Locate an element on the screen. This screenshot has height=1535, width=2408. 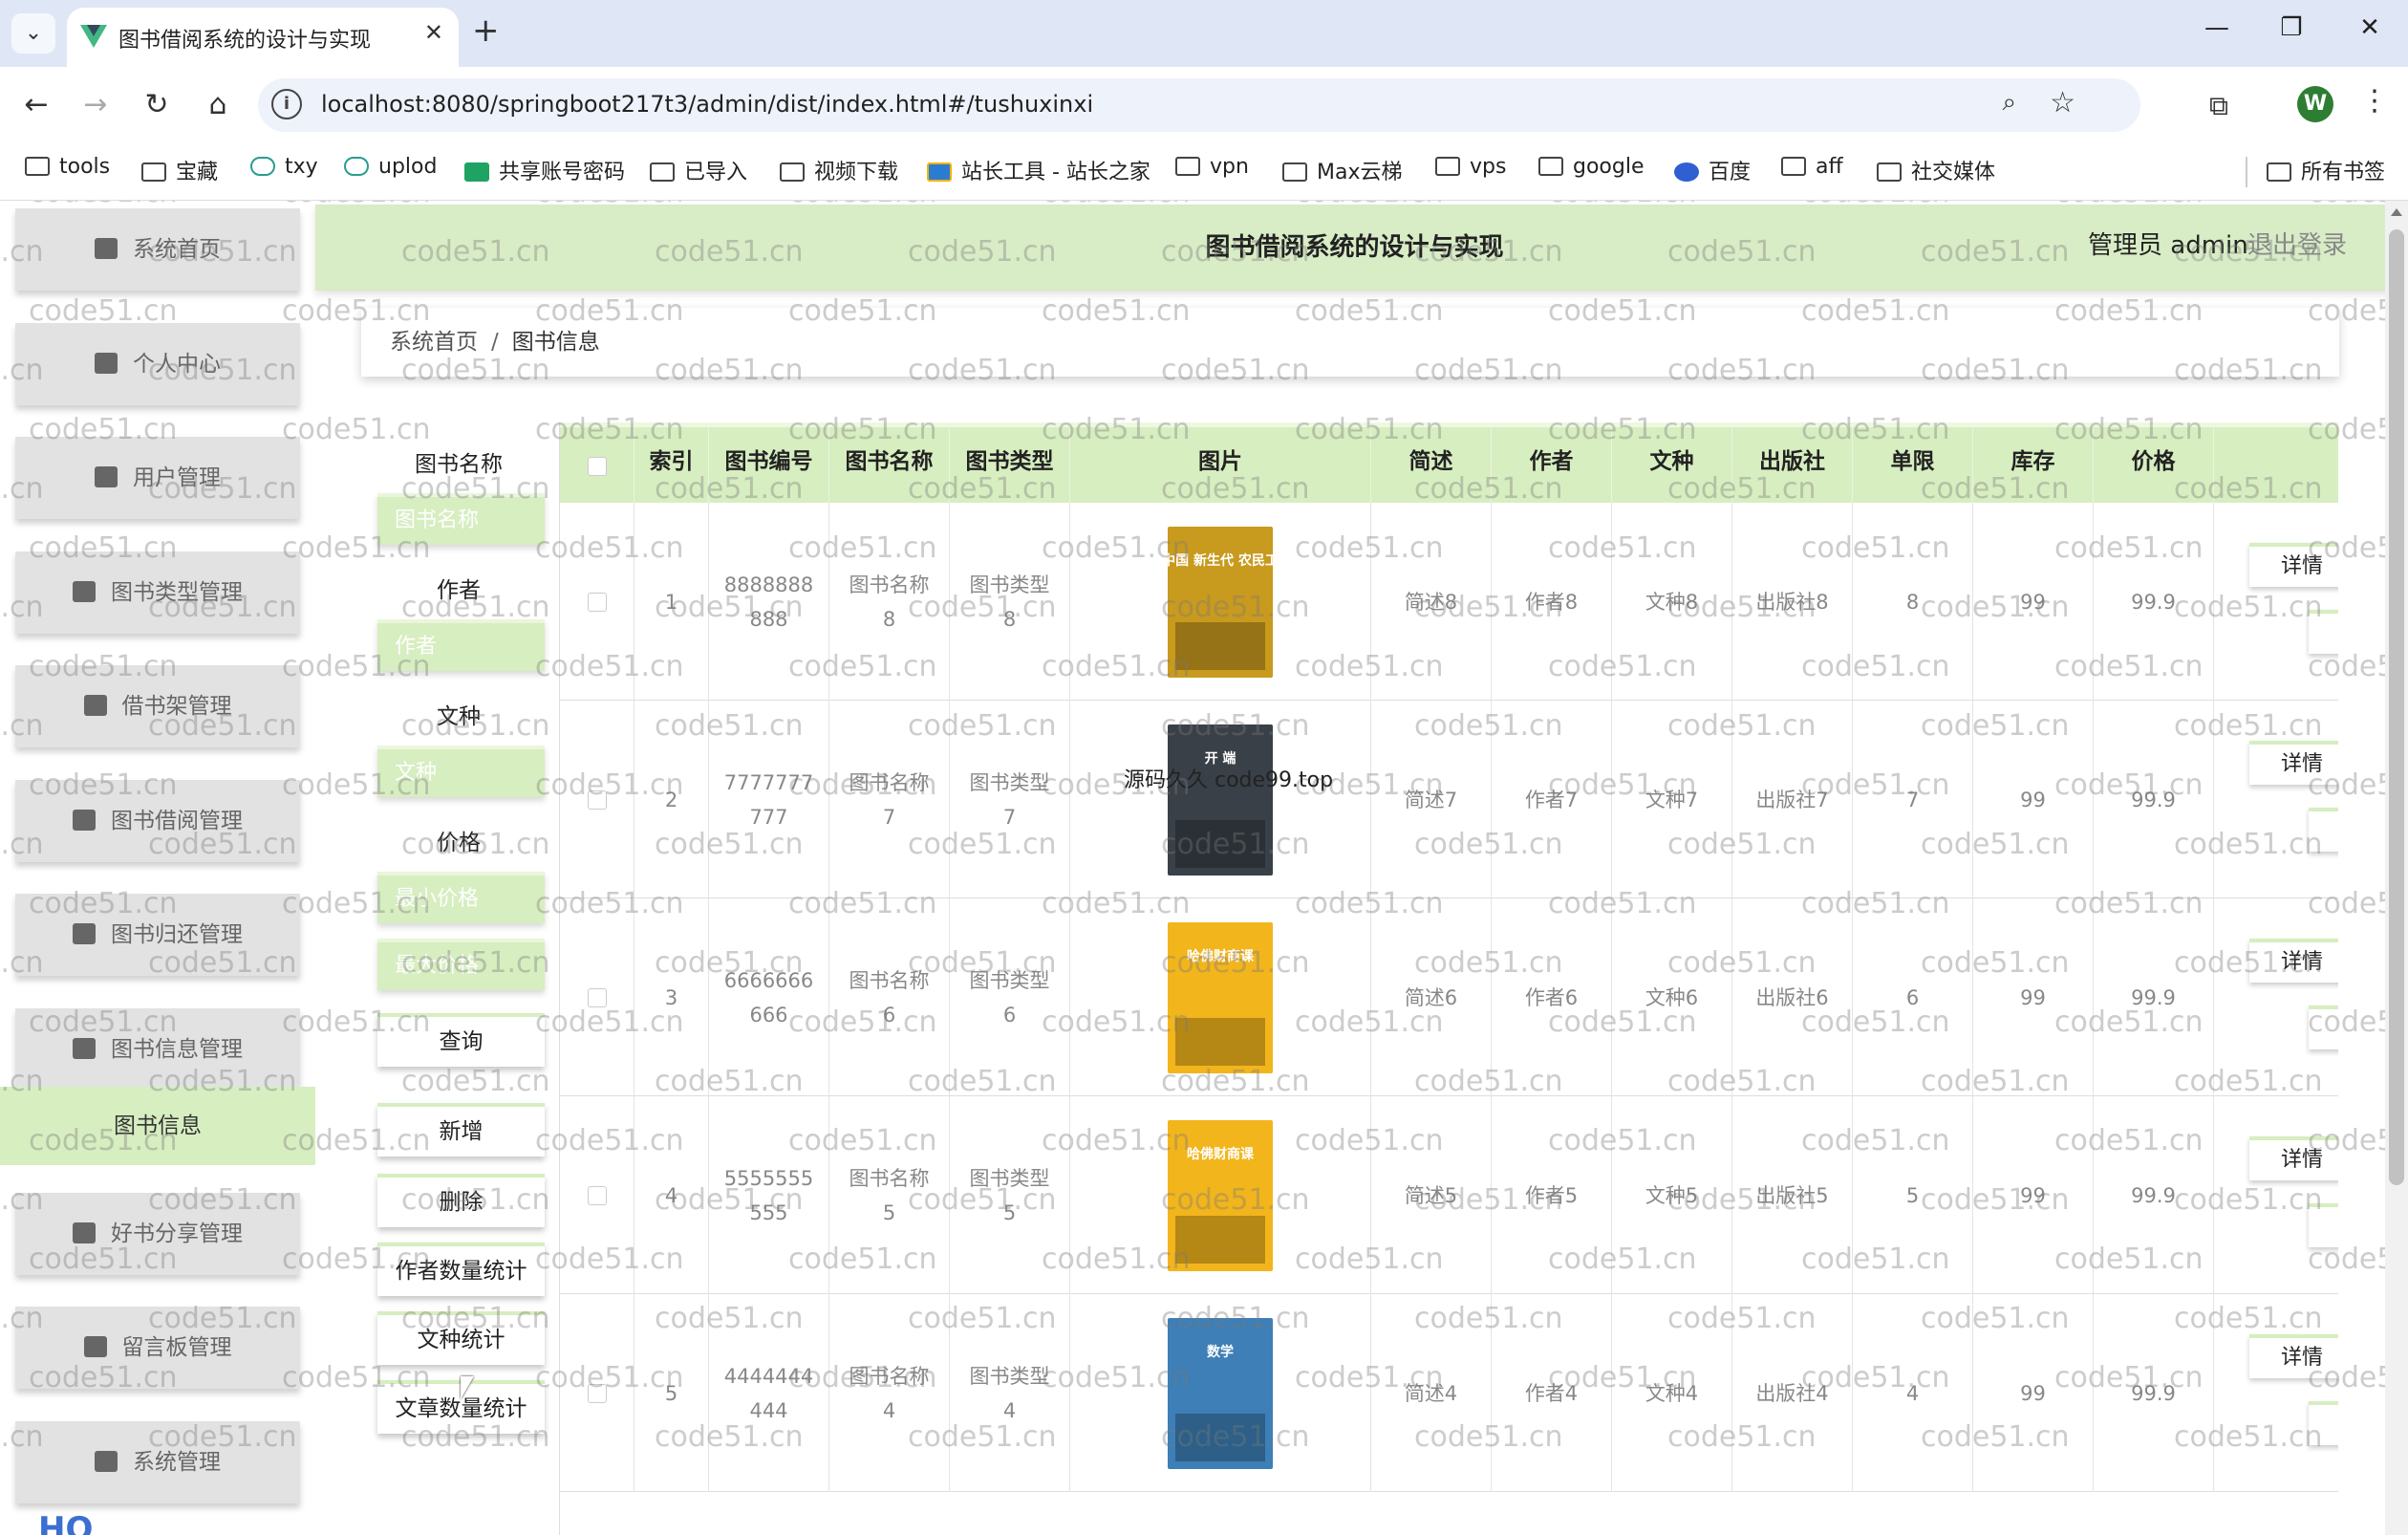
row-select-cell is located at coordinates (597, 1195).